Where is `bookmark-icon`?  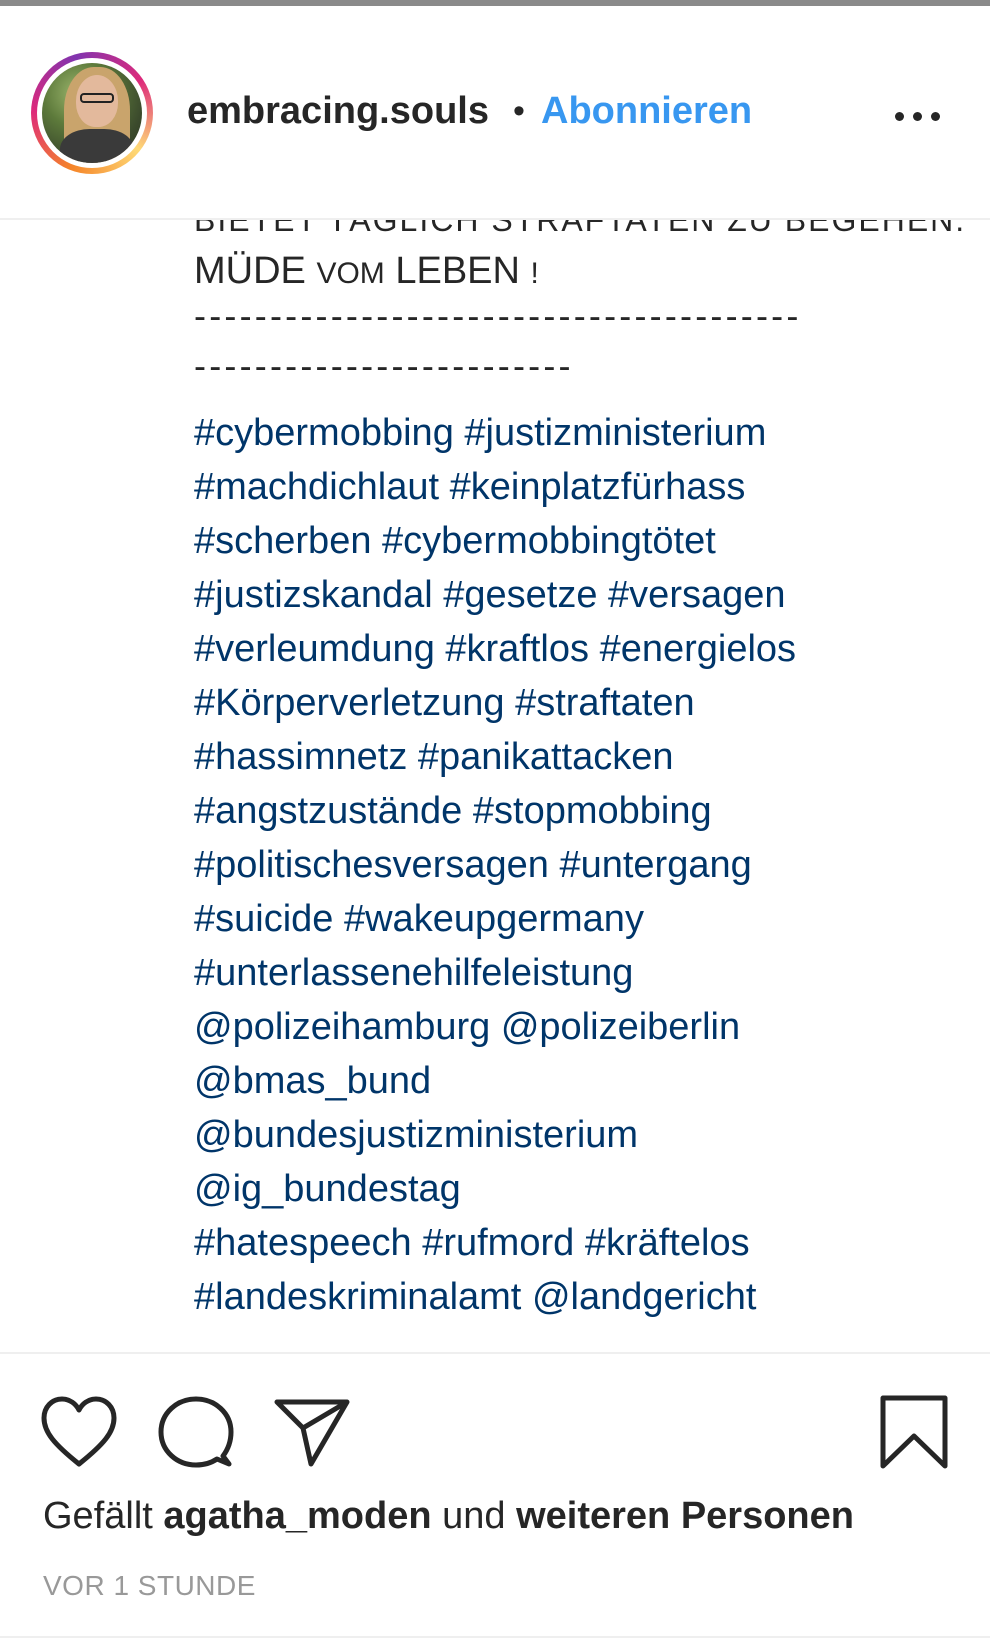 bookmark-icon is located at coordinates (914, 1432).